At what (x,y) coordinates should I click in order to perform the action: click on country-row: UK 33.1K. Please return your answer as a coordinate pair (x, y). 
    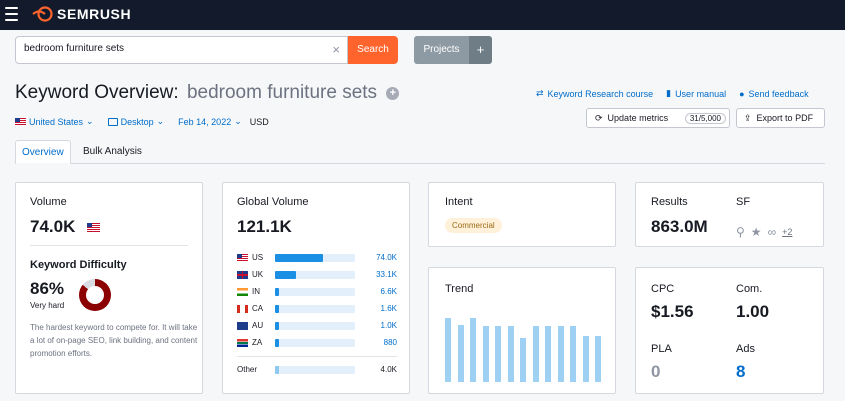
    Looking at the image, I should click on (317, 275).